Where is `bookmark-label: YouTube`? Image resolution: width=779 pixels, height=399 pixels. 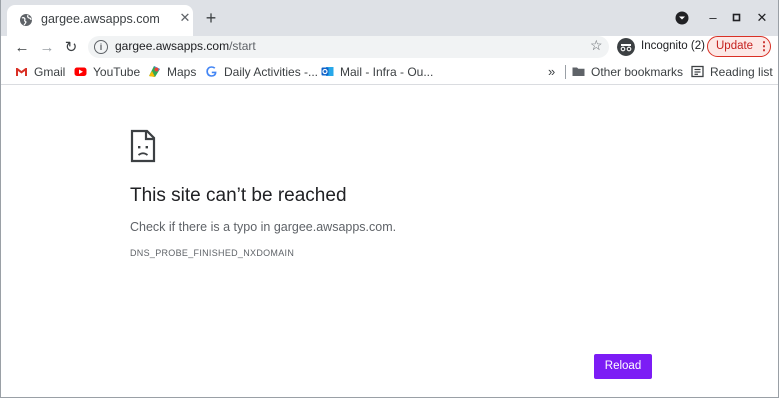
bookmark-label: YouTube is located at coordinates (117, 72).